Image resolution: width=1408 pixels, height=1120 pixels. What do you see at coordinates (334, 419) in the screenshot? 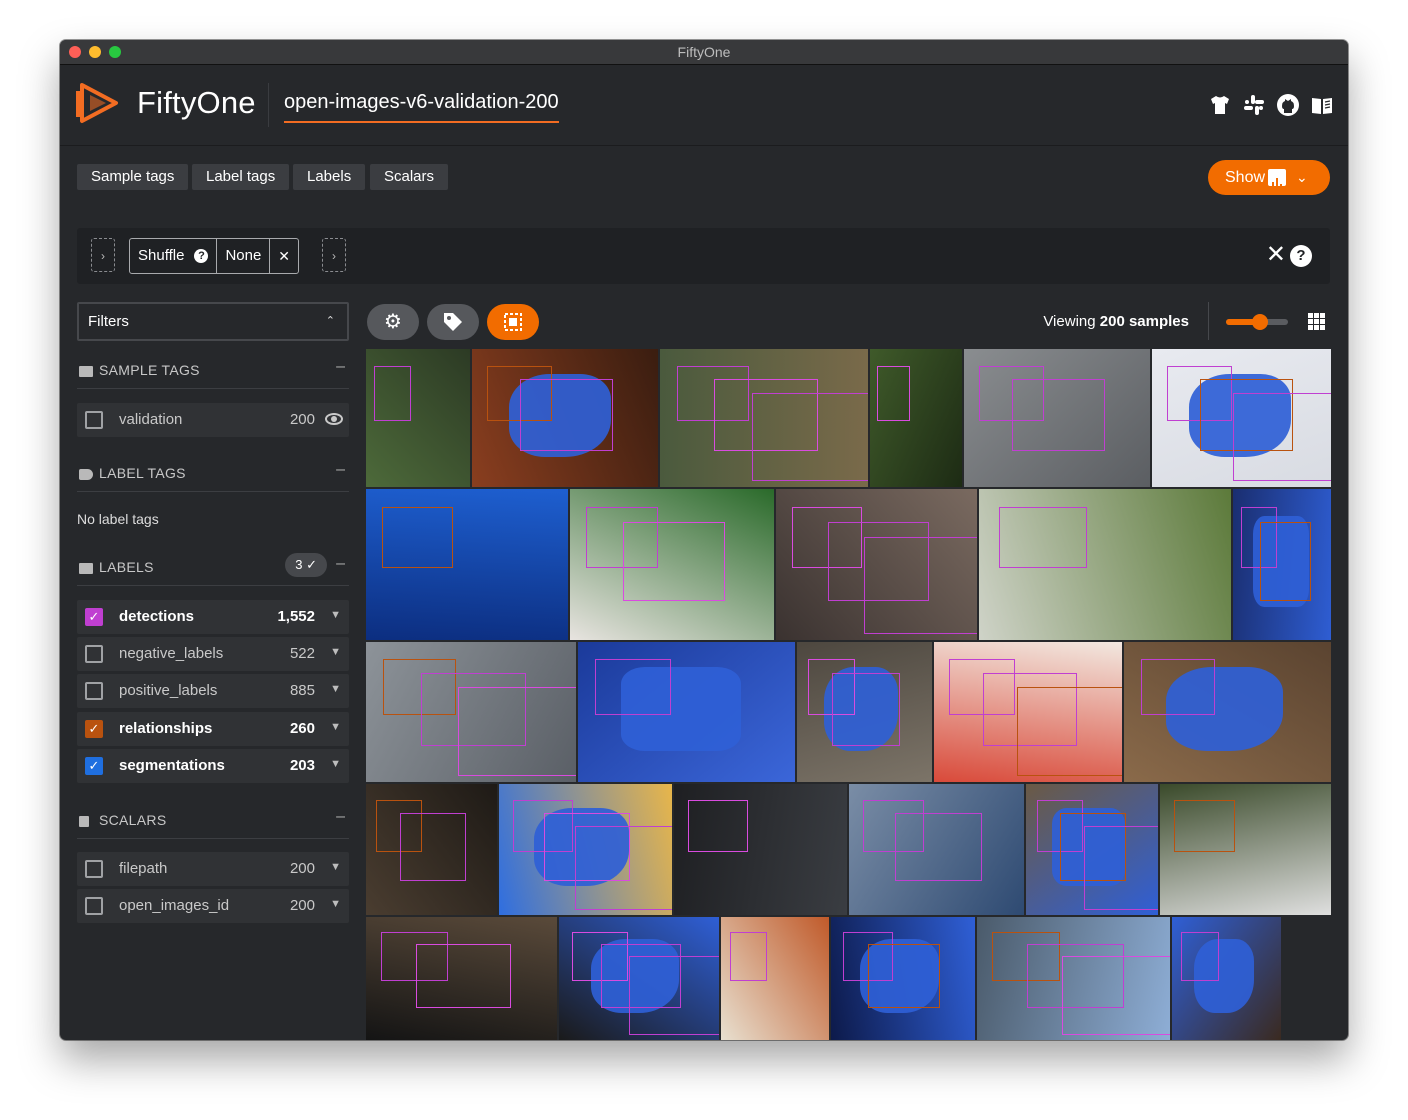
I see `eye-icon` at bounding box center [334, 419].